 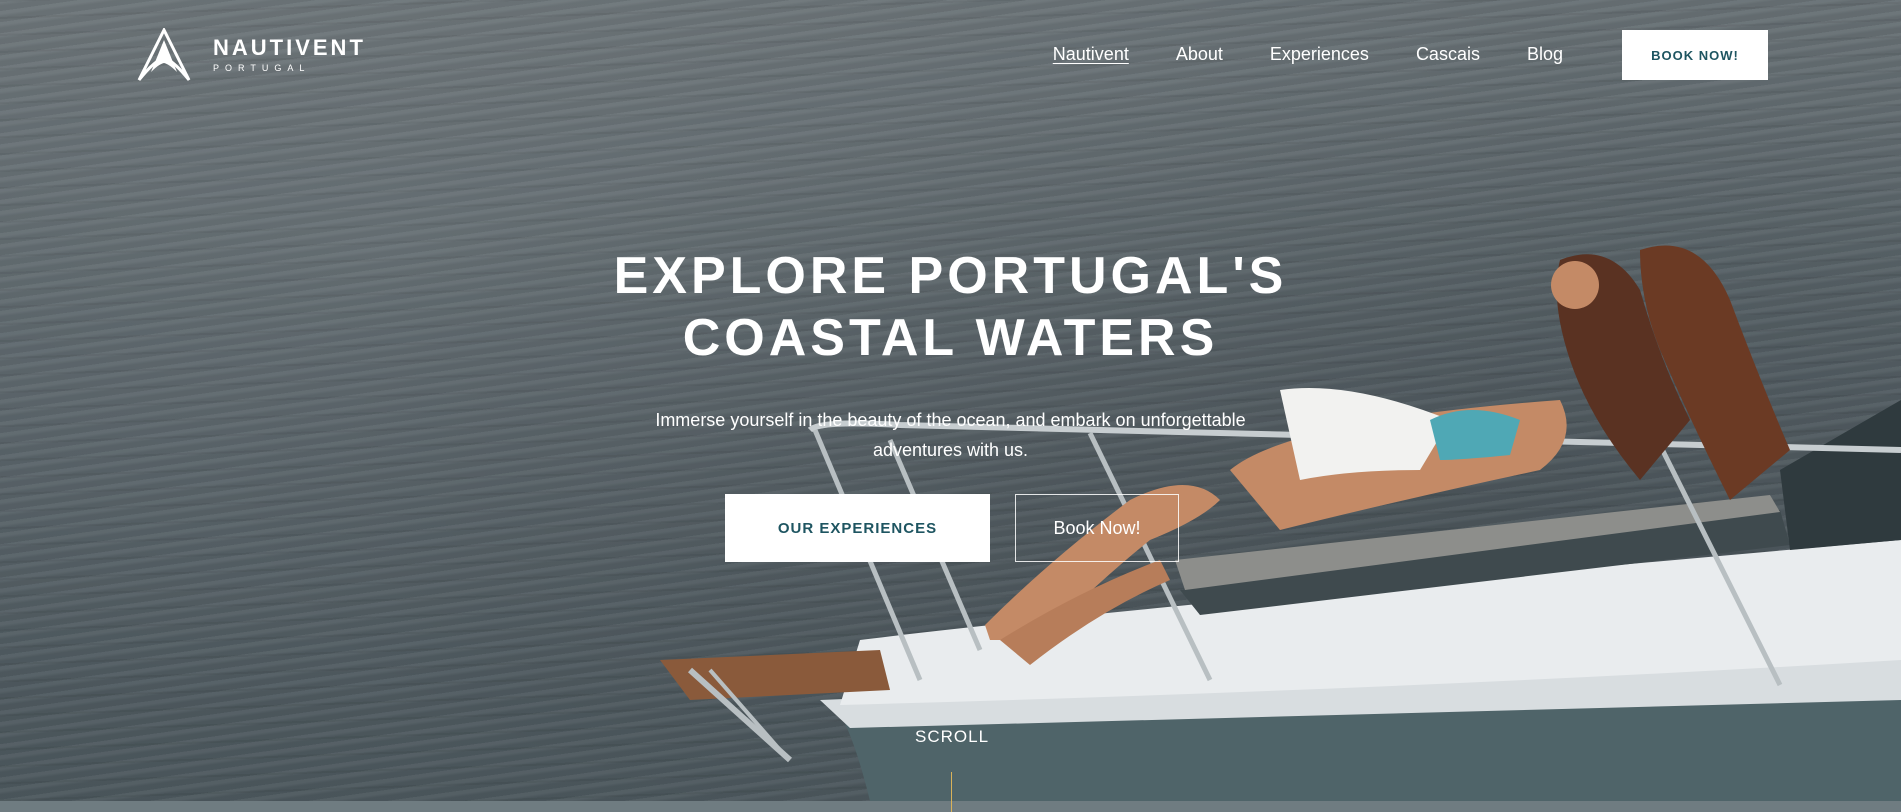 What do you see at coordinates (289, 47) in the screenshot?
I see `brand-name: NAUTIVENT` at bounding box center [289, 47].